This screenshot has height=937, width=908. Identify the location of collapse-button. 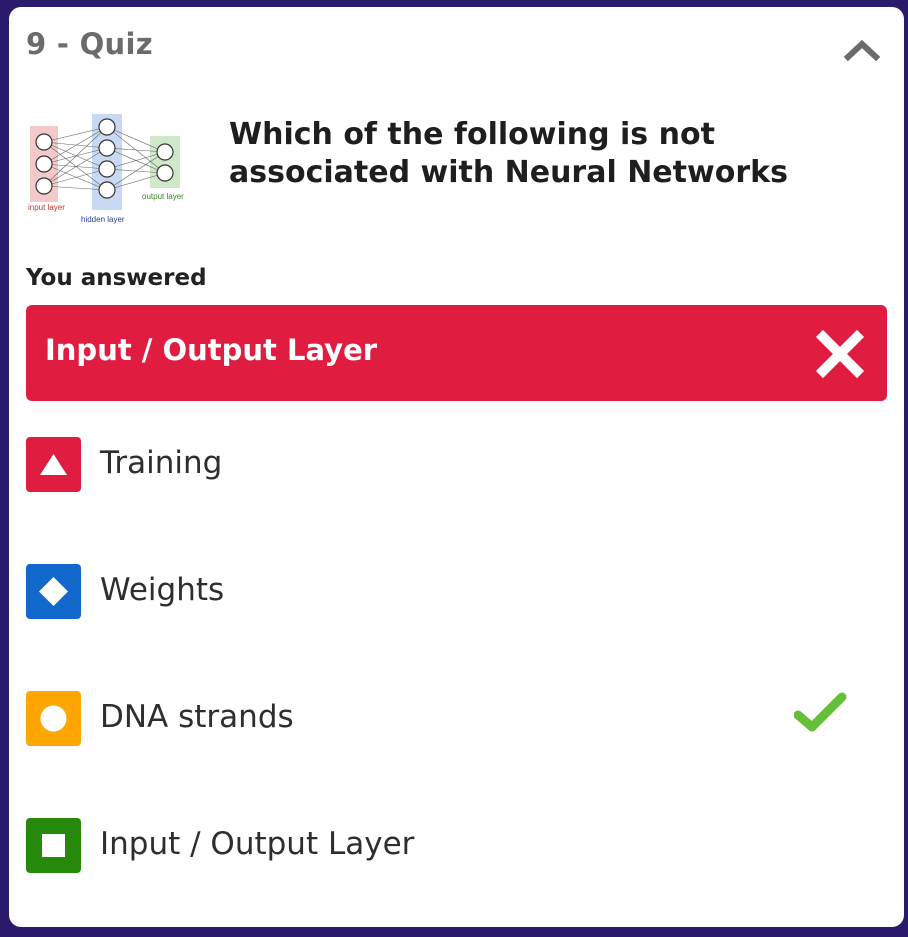
(862, 49).